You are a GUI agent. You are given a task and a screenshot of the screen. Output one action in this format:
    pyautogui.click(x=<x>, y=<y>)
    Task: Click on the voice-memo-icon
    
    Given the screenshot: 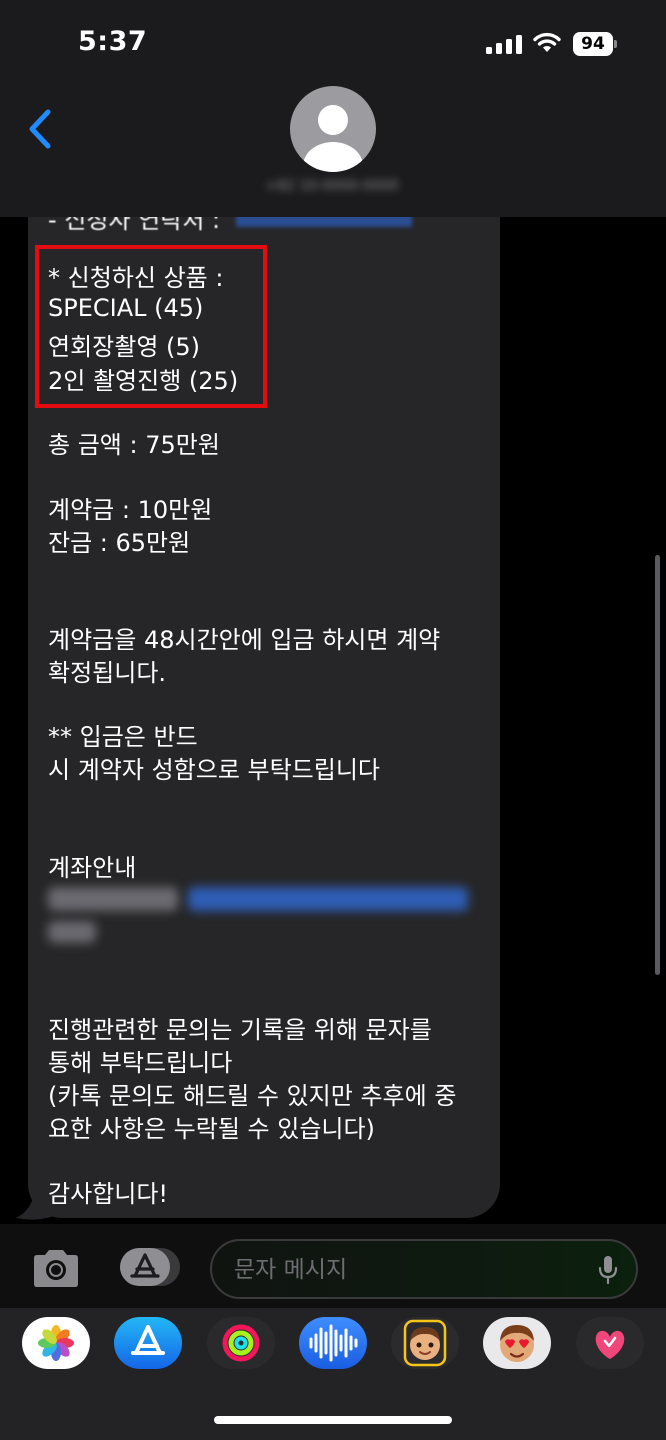 What is the action you would take?
    pyautogui.click(x=333, y=1343)
    